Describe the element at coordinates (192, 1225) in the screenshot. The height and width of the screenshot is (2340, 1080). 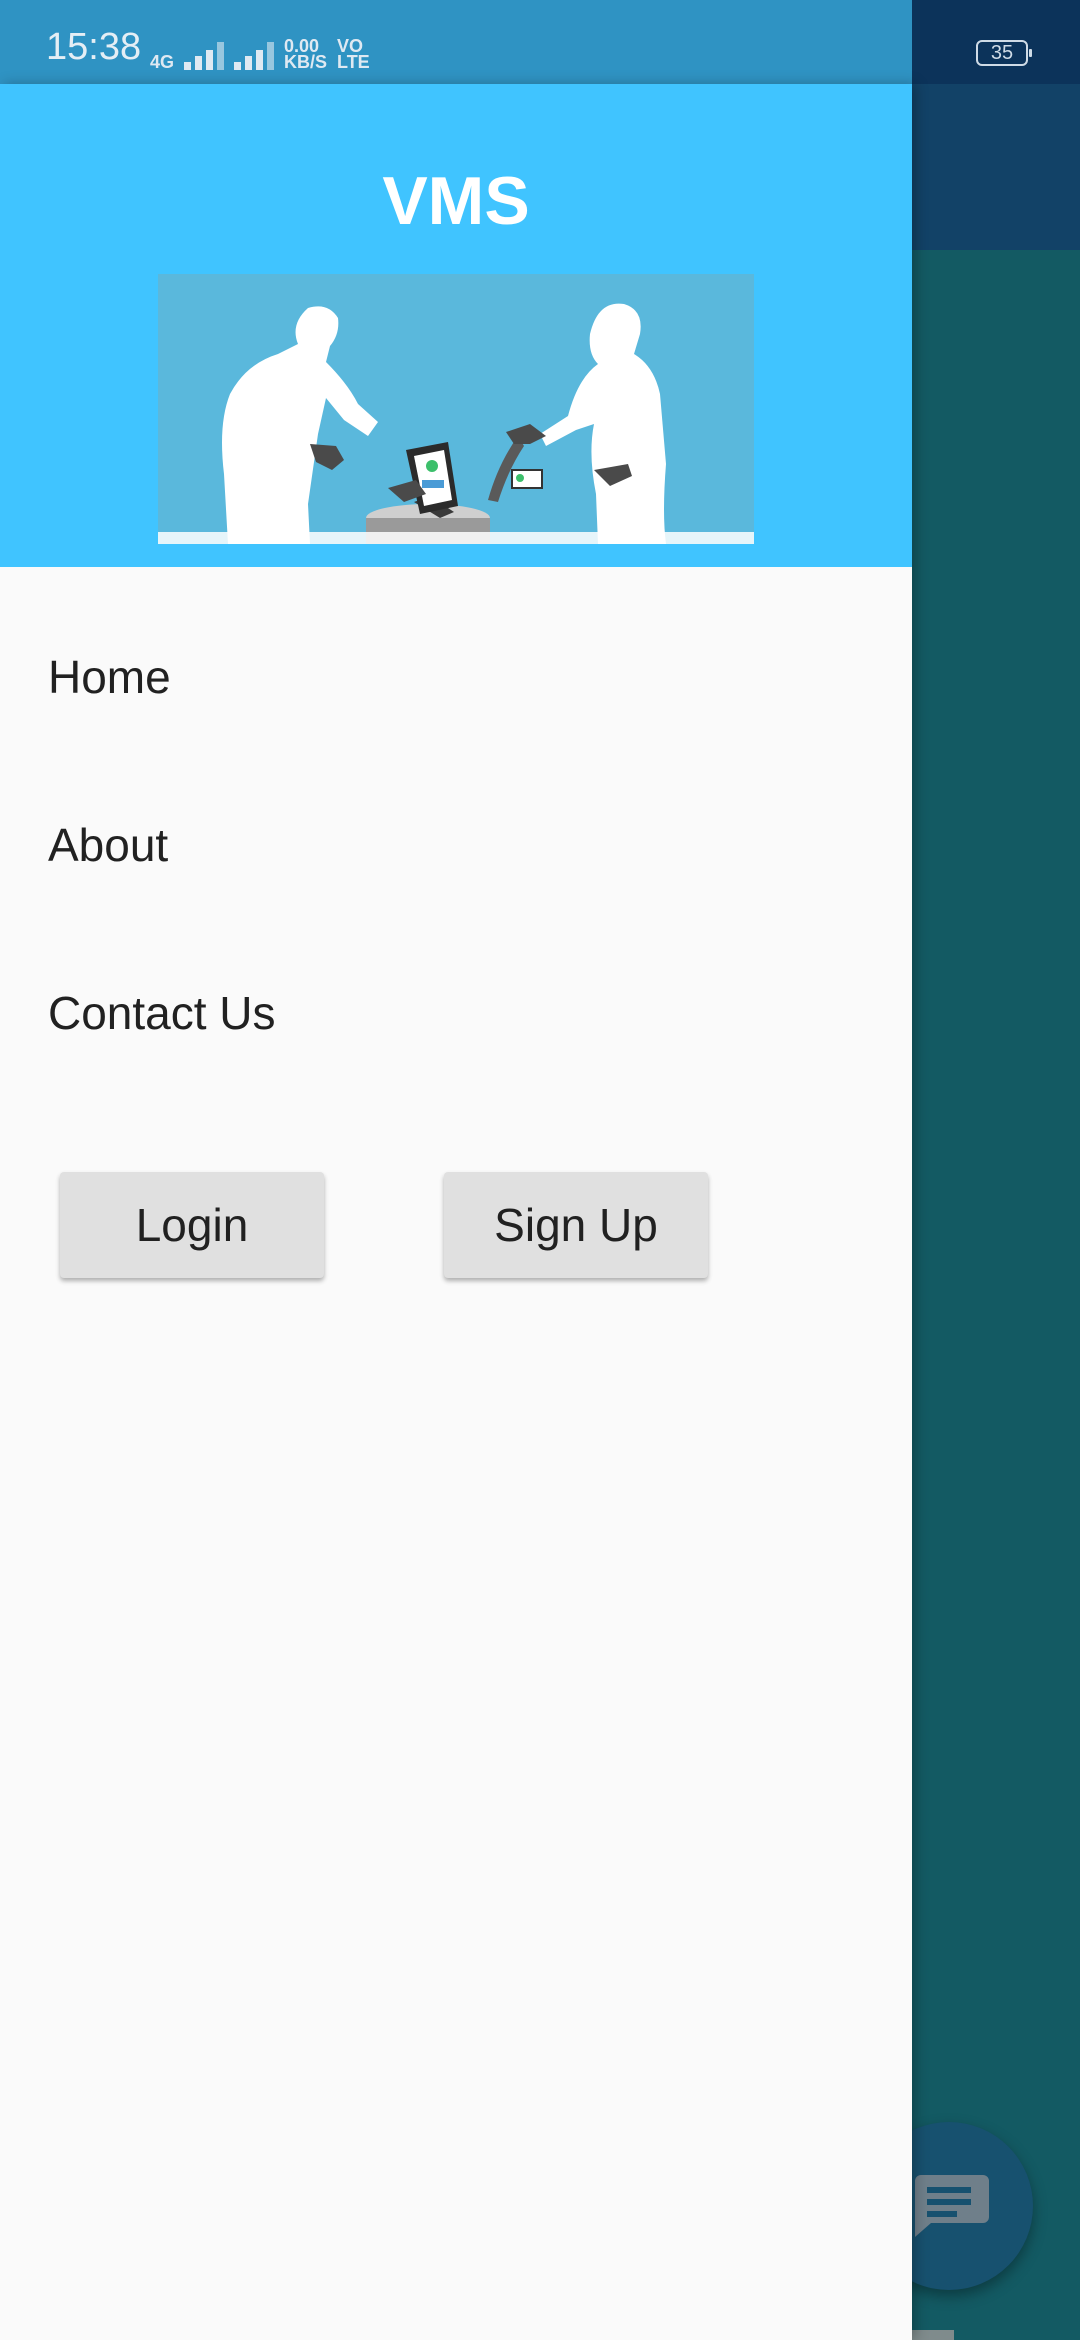
I see `login-button: Login` at that location.